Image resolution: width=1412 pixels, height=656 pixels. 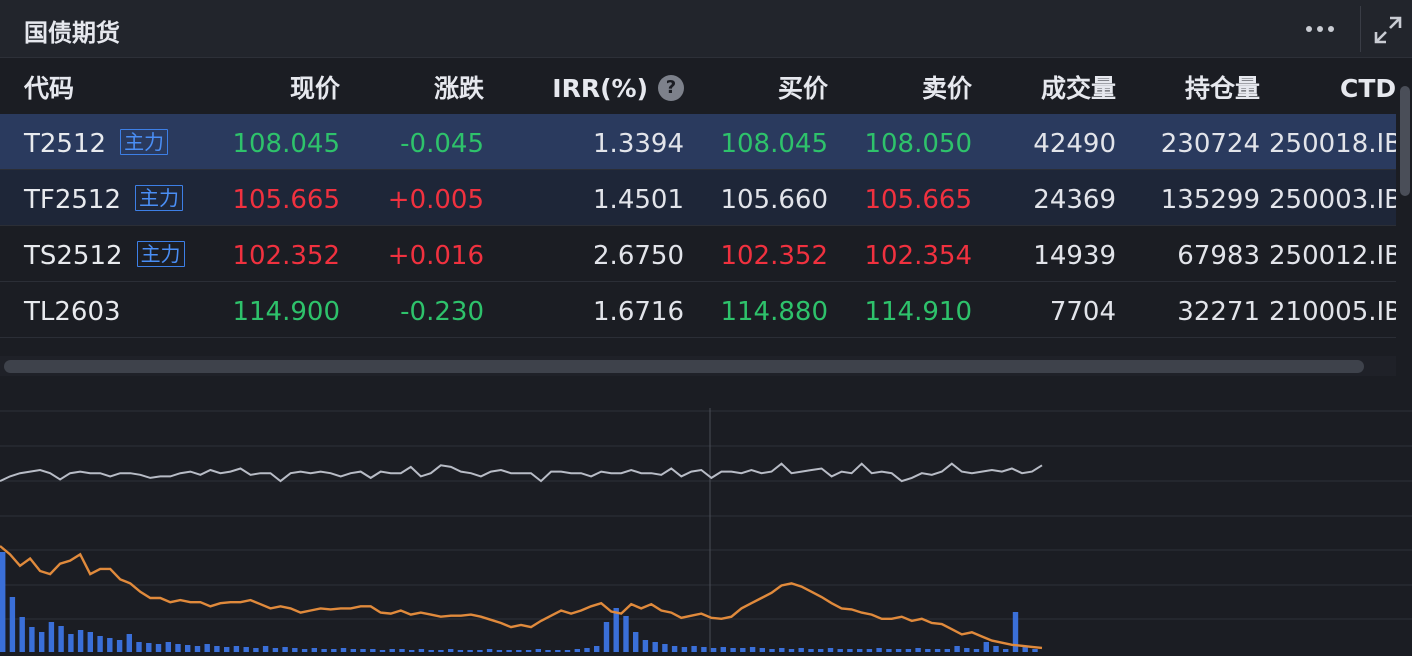 What do you see at coordinates (435, 256) in the screenshot?
I see `price-change: +0.016` at bounding box center [435, 256].